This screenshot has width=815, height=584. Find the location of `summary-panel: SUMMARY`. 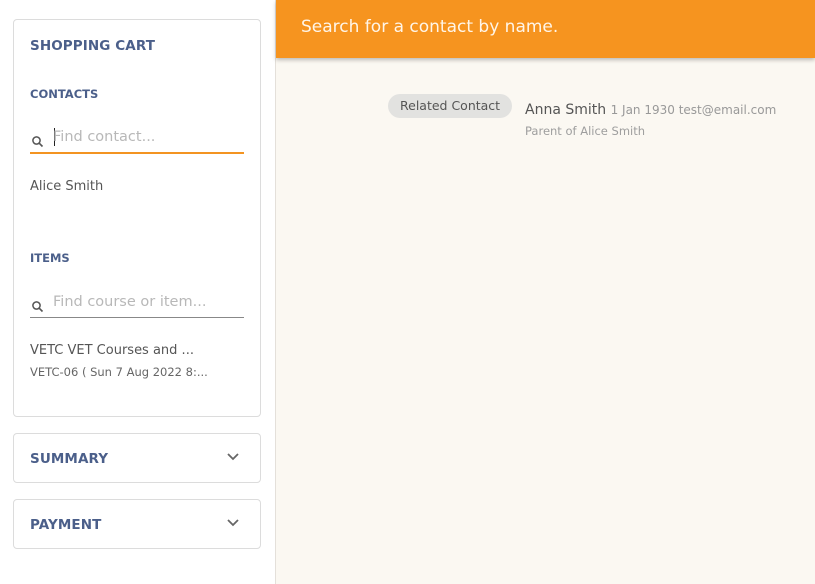

summary-panel: SUMMARY is located at coordinates (137, 458).